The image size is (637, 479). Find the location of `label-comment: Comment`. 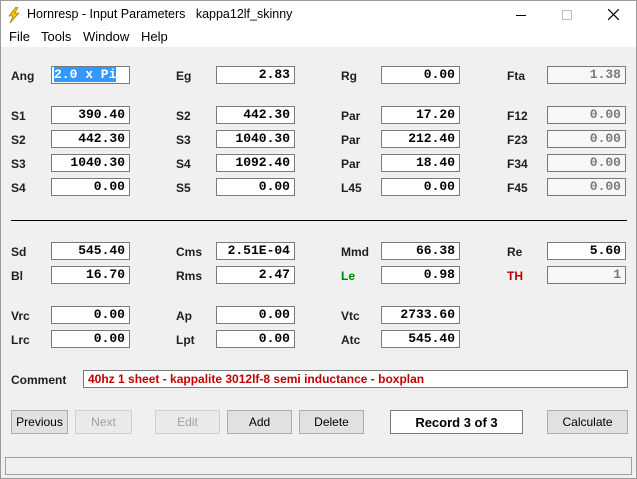

label-comment: Comment is located at coordinates (39, 380).